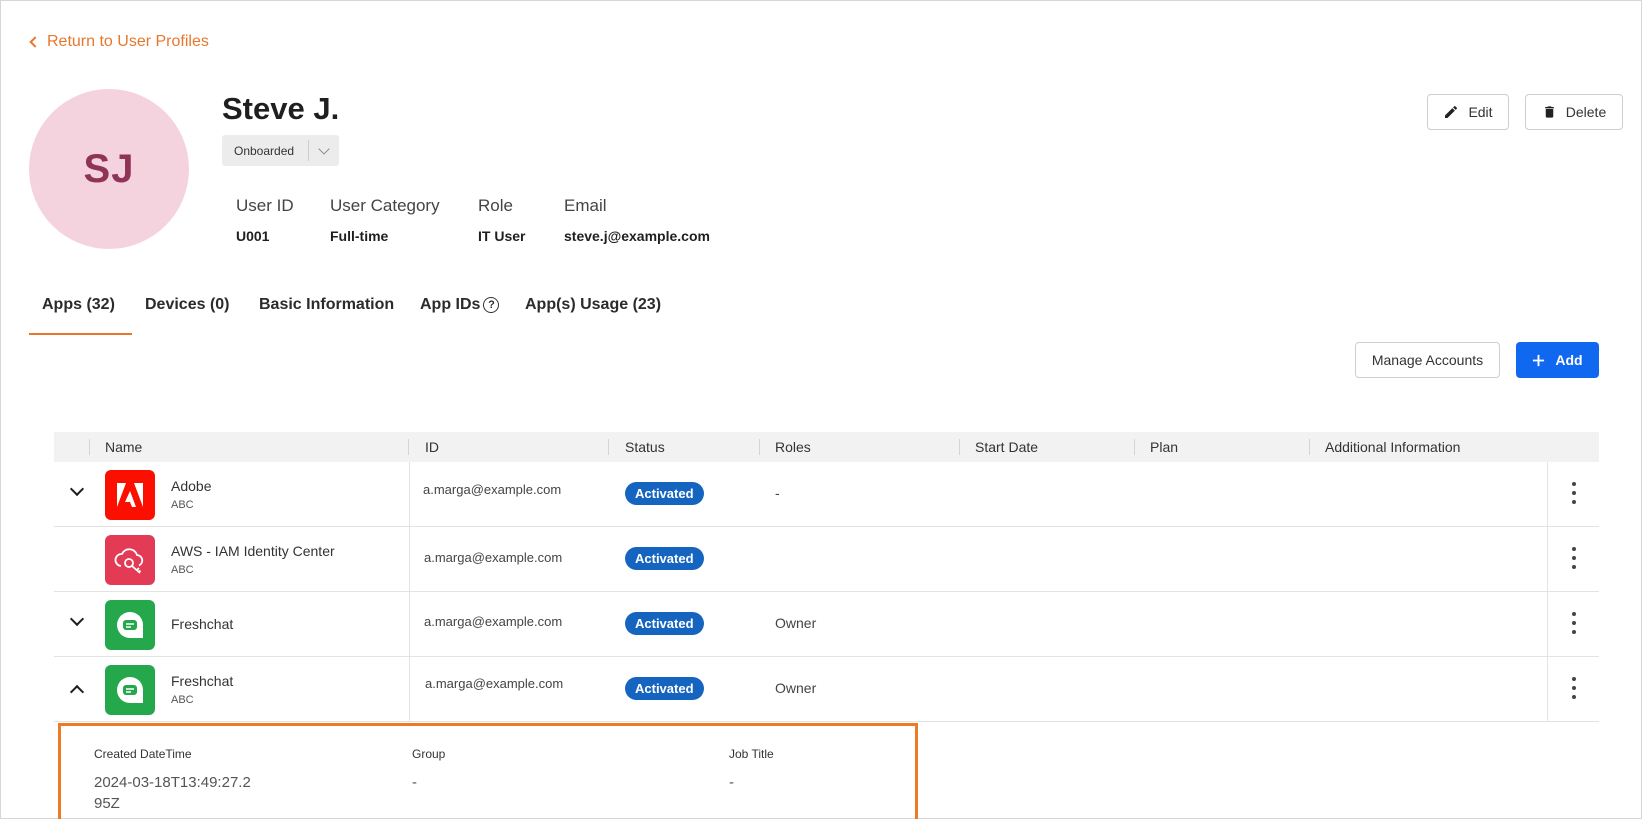 The image size is (1642, 819). What do you see at coordinates (1451, 111) in the screenshot?
I see `pencil-icon` at bounding box center [1451, 111].